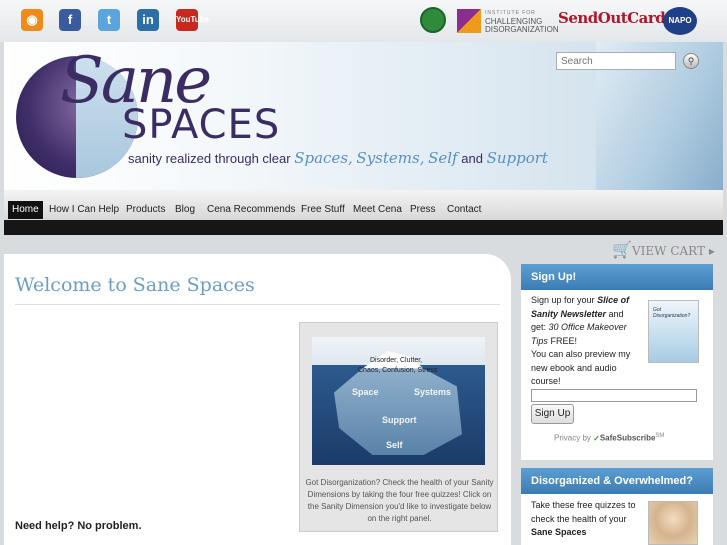  What do you see at coordinates (572, 438) in the screenshot?
I see `privacy-label: Privacy by` at bounding box center [572, 438].